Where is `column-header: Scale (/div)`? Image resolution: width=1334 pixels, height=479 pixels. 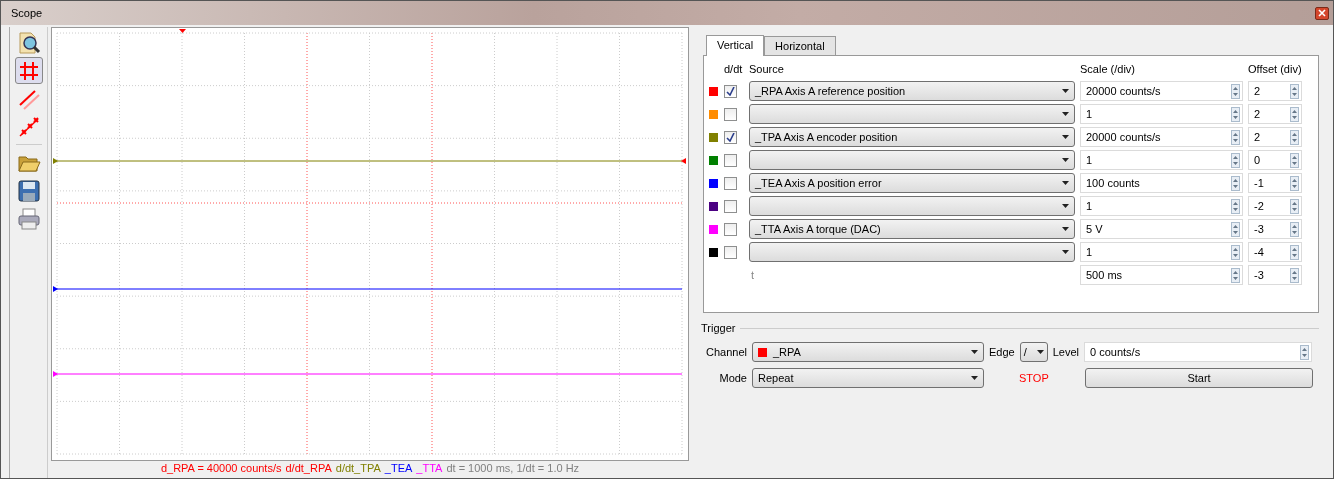 column-header: Scale (/div) is located at coordinates (1108, 70).